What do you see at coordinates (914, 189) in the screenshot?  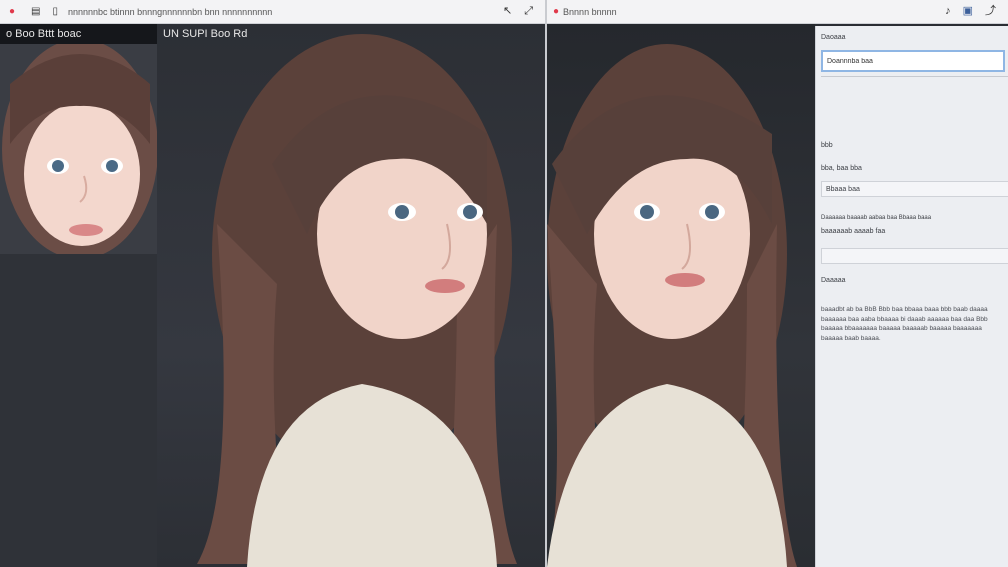 I see `field-one: Bbaaa baa` at bounding box center [914, 189].